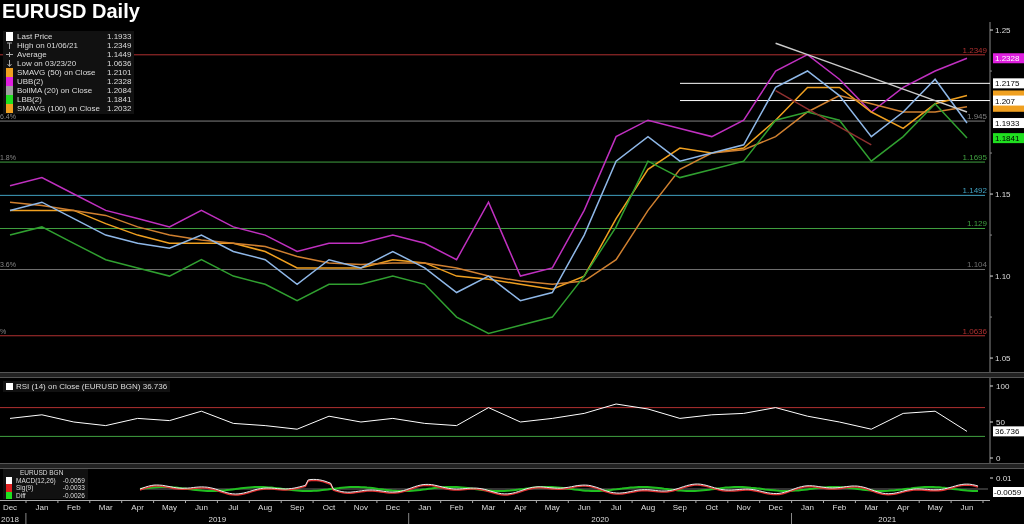 The height and width of the screenshot is (524, 1024). I want to click on legend-value: 1.0636, so click(119, 63).